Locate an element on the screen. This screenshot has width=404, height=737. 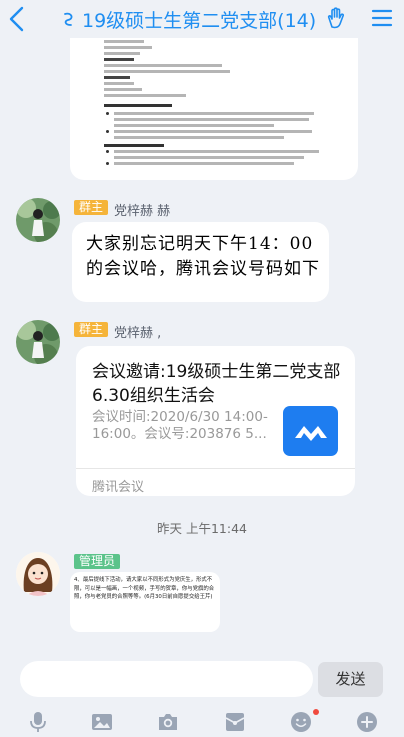
role-badge: 管理员 is located at coordinates (97, 561).